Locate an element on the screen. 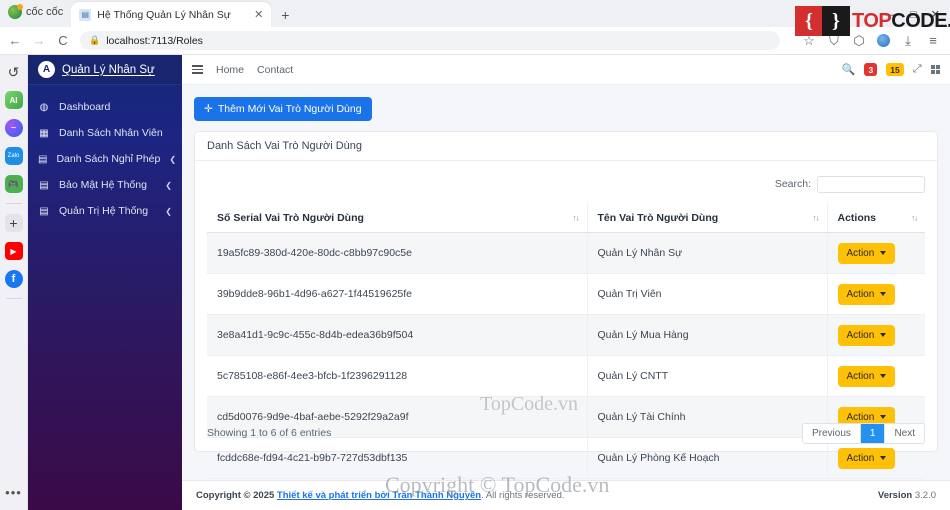  sidebar-item-label: Bảo Mật Hệ Thống is located at coordinates (103, 185).